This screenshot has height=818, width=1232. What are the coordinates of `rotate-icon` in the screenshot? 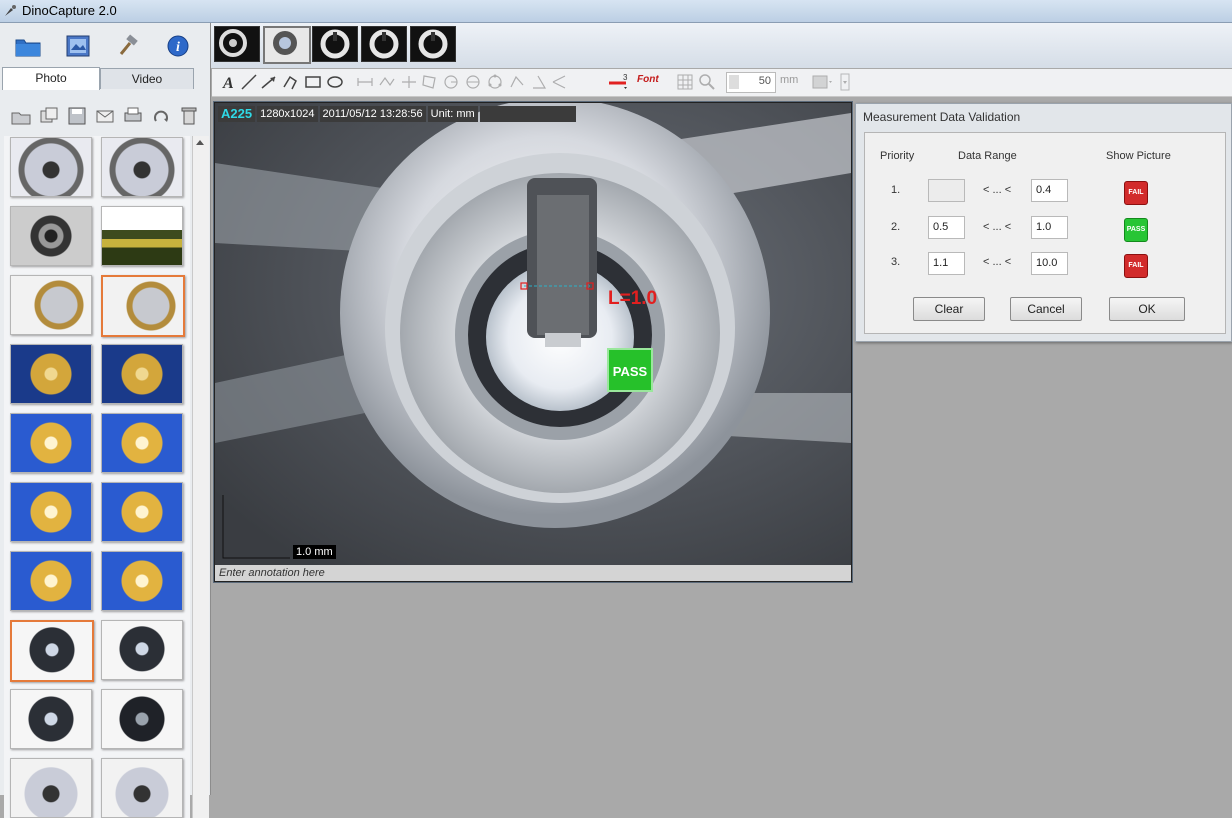 It's located at (161, 116).